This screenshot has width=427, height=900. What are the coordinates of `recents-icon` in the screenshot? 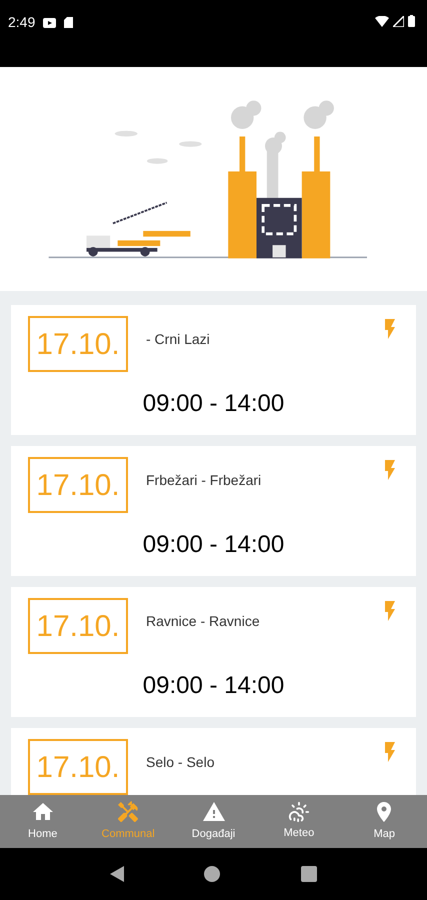 It's located at (308, 874).